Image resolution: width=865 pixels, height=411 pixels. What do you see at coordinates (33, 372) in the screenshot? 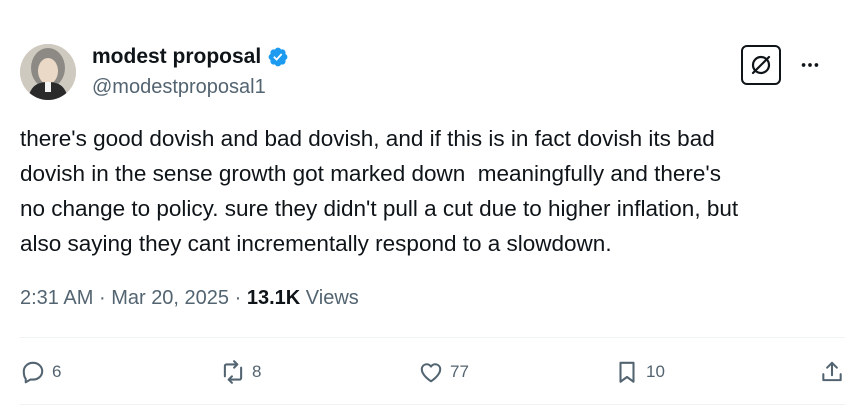
I see `reply-icon` at bounding box center [33, 372].